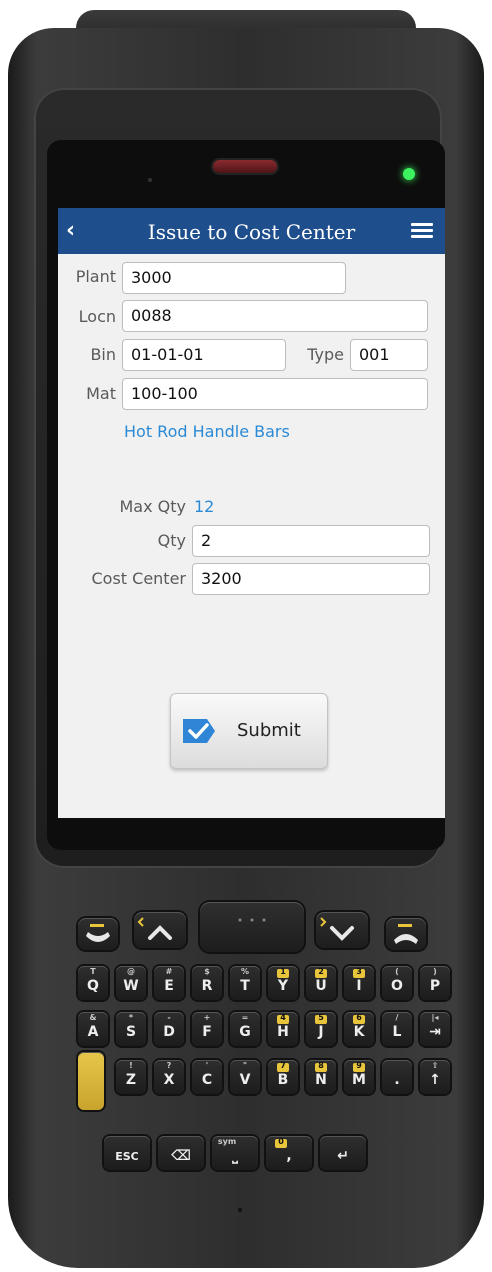 Image resolution: width=492 pixels, height=1272 pixels. Describe the element at coordinates (169, 1029) in the screenshot. I see `key-row2-2: -D` at that location.